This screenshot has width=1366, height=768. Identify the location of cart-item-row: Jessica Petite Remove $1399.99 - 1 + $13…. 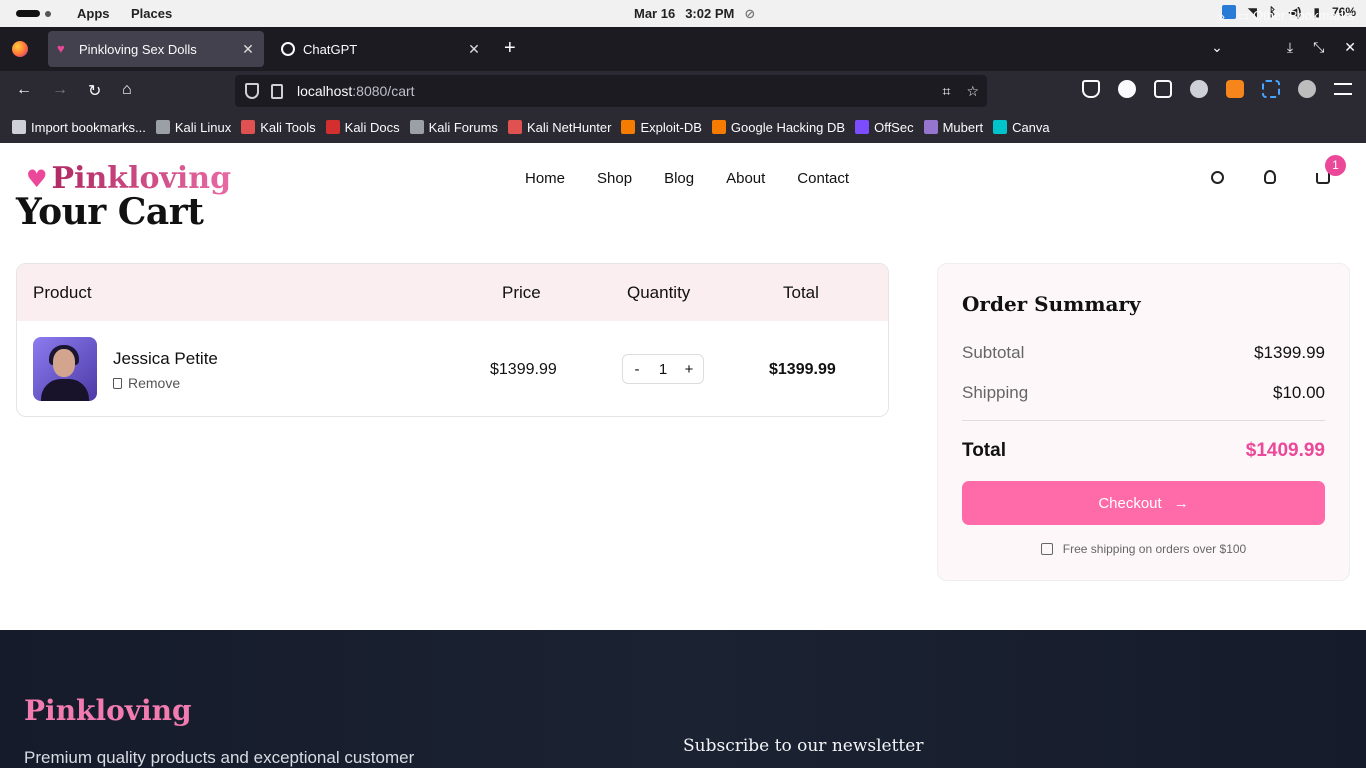
(452, 368).